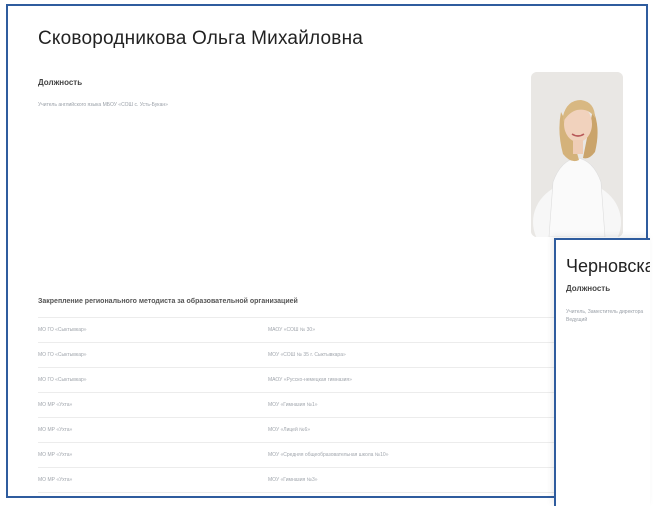 The height and width of the screenshot is (506, 656). I want to click on table-row: МО ГО «Сыктывкар» МАОУ «СОШ № 30», so click(308, 330).